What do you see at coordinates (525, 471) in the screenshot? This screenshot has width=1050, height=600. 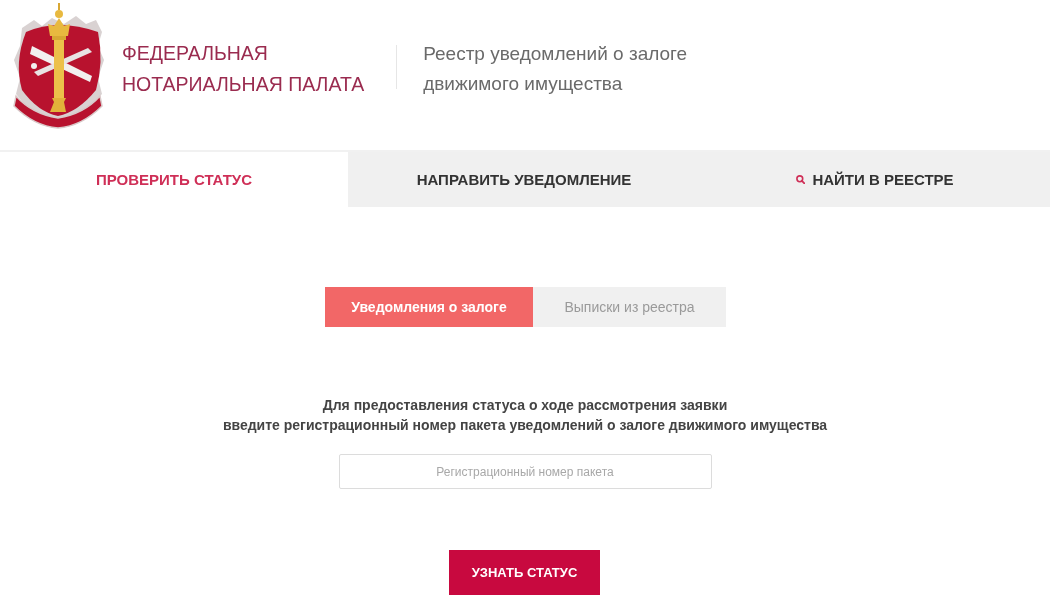 I see `package-number-field: Регистрационный номер пакета` at bounding box center [525, 471].